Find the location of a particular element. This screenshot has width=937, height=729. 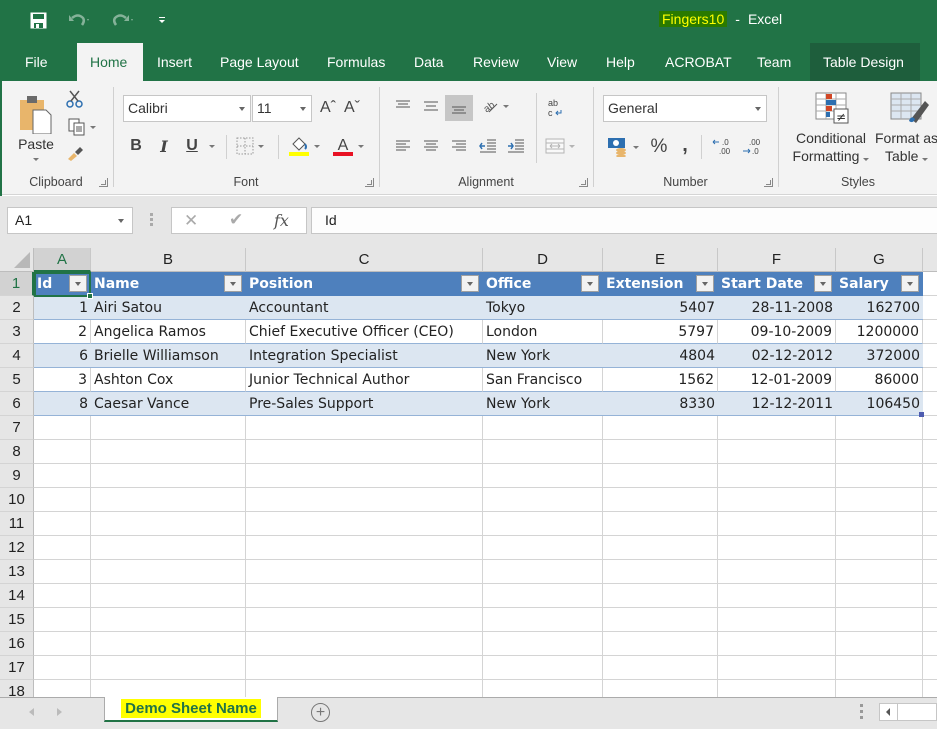

table-cell: 4804 is located at coordinates (660, 356).